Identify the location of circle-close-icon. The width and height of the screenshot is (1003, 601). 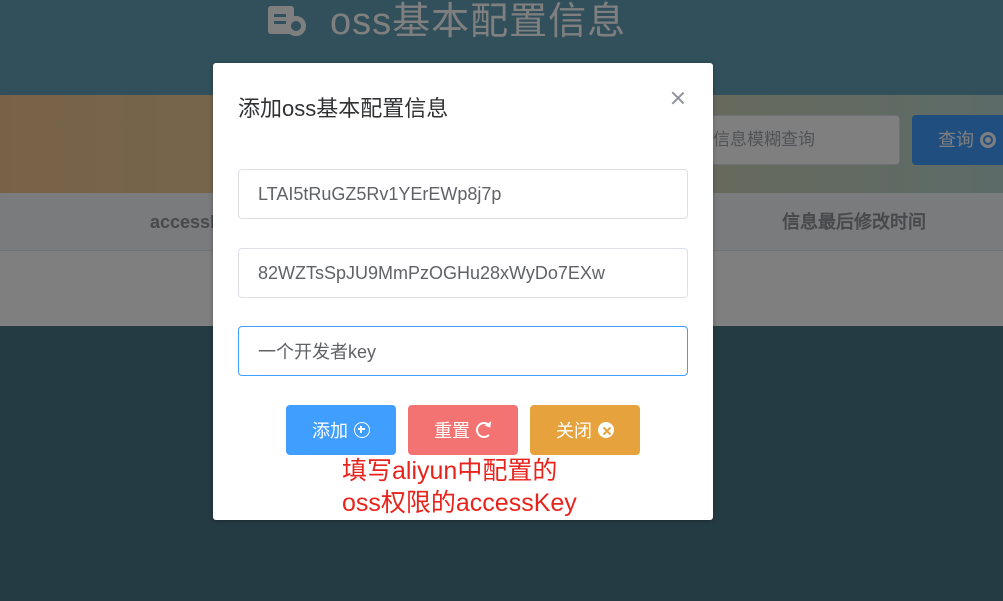
(606, 430).